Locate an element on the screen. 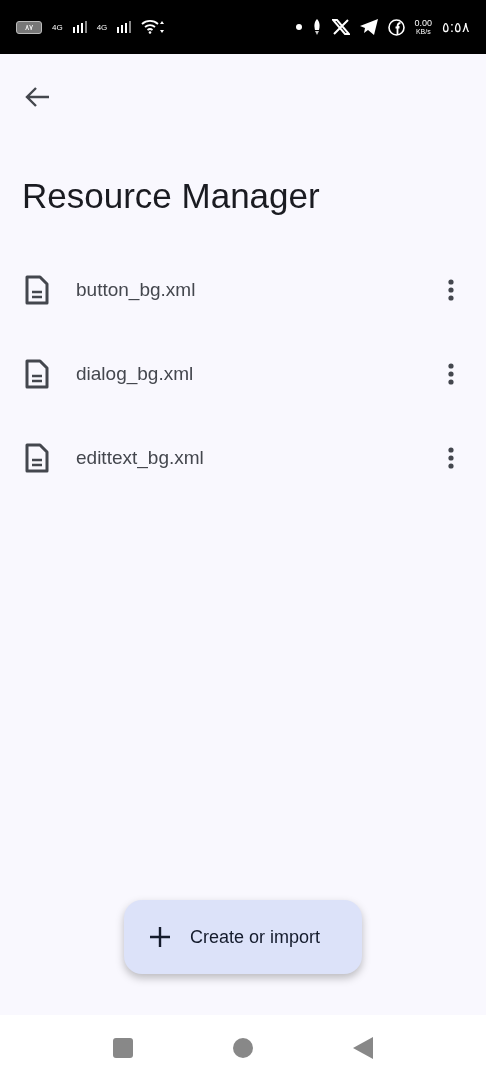  back-icon is located at coordinates (363, 1047).